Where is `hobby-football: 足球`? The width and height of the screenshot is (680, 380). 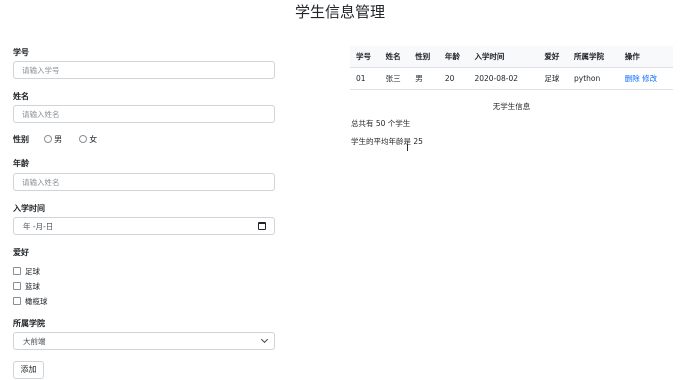
hobby-football: 足球 is located at coordinates (26, 272).